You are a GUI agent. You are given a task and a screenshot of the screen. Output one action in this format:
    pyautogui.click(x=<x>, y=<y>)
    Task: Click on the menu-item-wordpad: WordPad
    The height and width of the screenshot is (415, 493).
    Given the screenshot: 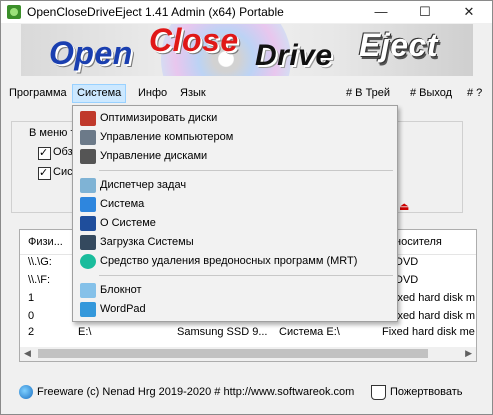 What is the action you would take?
    pyautogui.click(x=235, y=309)
    